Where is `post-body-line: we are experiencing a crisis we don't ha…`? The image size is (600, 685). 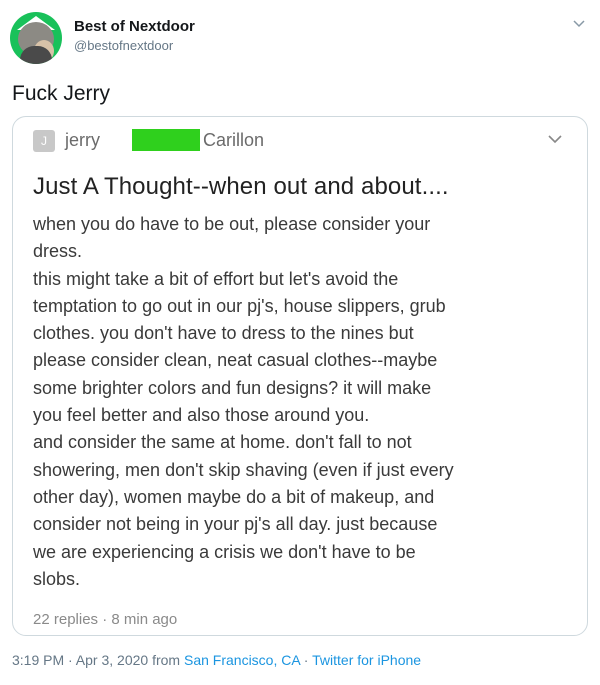
post-body-line: we are experiencing a crisis we don't ha… is located at coordinates (224, 551).